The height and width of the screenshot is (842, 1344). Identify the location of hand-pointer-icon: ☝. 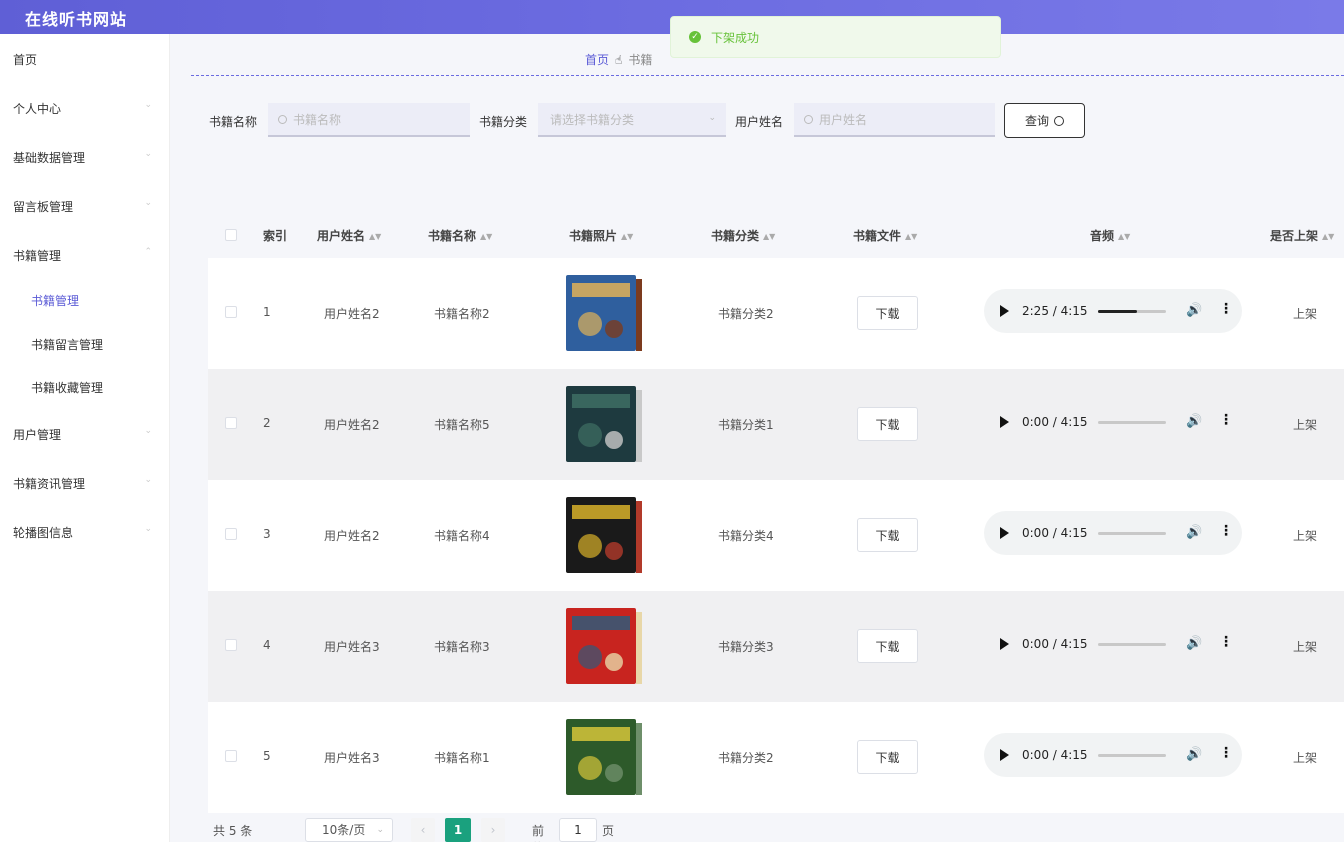
(619, 59).